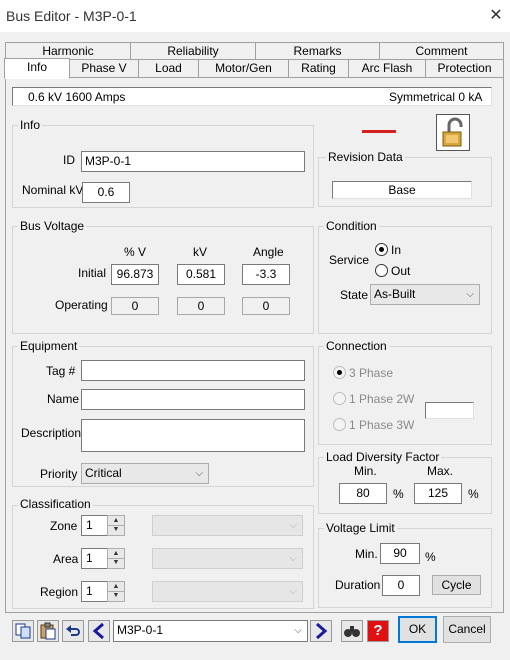 This screenshot has width=510, height=660. I want to click on close-icon: ✕, so click(496, 15).